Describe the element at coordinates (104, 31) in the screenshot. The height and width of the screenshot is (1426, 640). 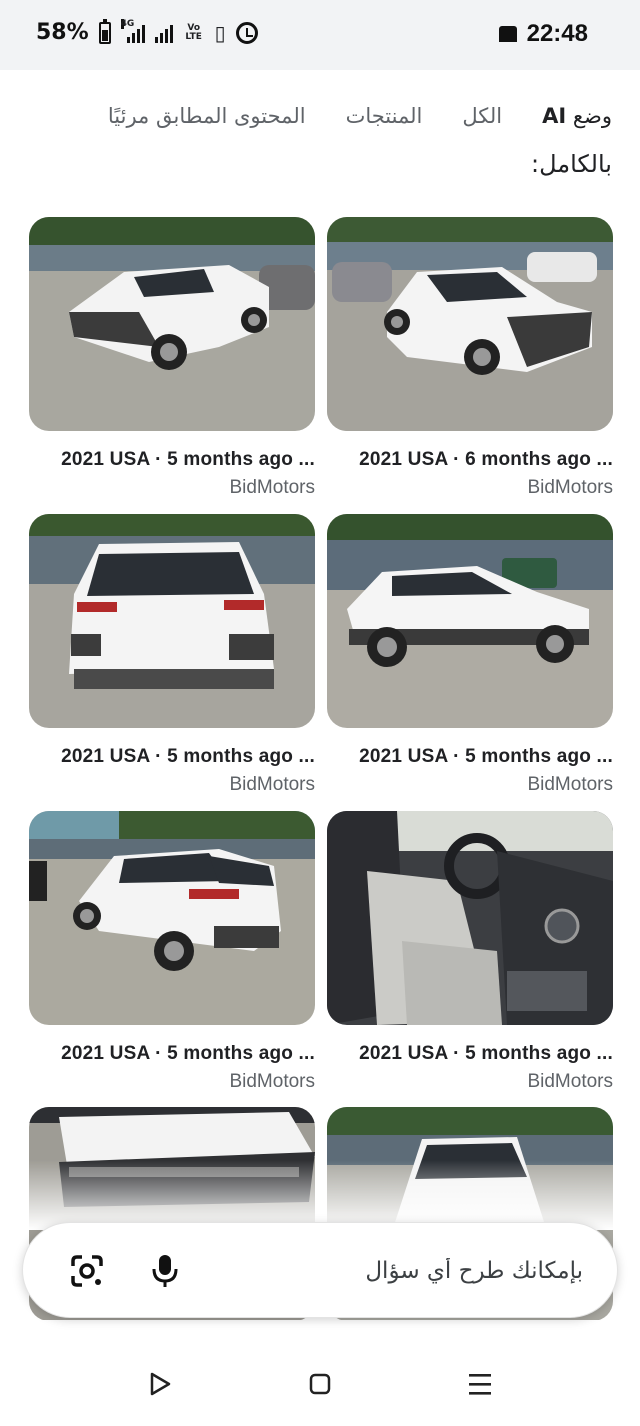
I see `battery-icon` at that location.